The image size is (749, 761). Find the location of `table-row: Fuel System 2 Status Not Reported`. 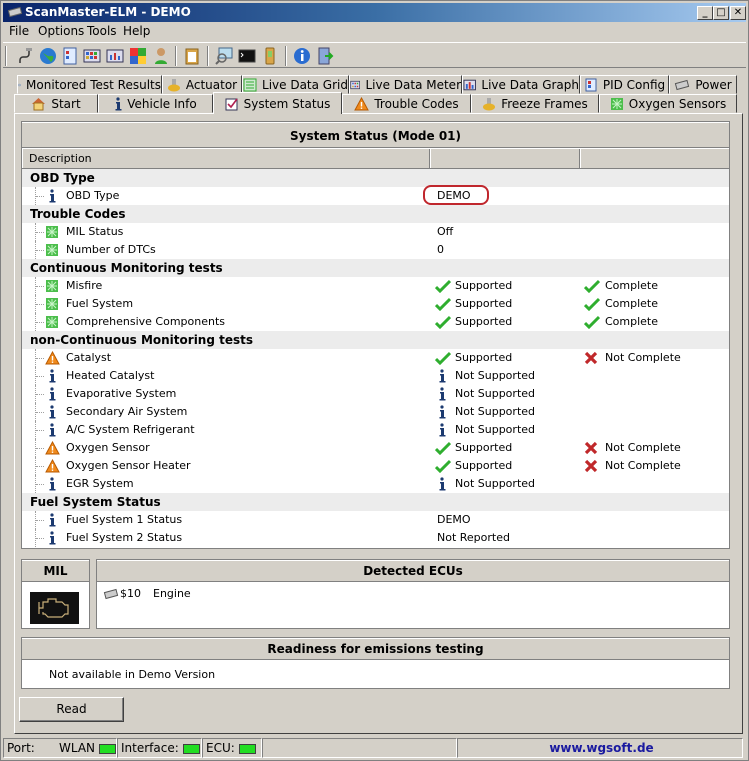

table-row: Fuel System 2 Status Not Reported is located at coordinates (375, 538).